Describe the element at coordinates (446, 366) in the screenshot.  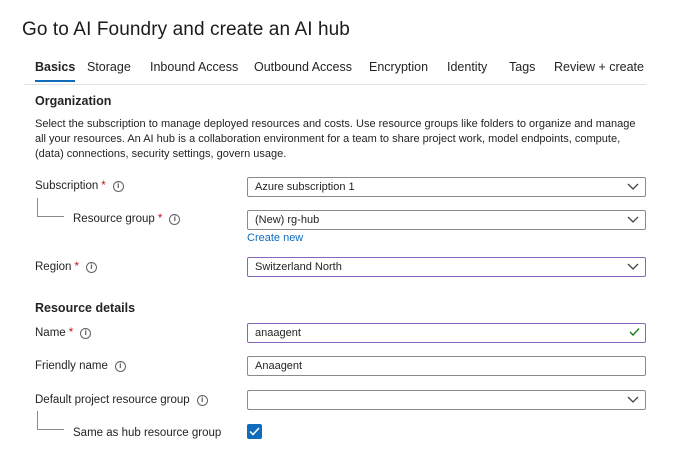
I see `friendly-name-input: Anaagent` at that location.